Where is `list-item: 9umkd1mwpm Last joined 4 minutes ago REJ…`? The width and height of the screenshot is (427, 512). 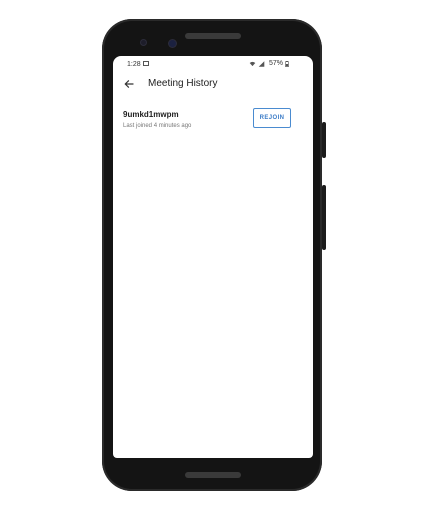 list-item: 9umkd1mwpm Last joined 4 minutes ago REJ… is located at coordinates (213, 122).